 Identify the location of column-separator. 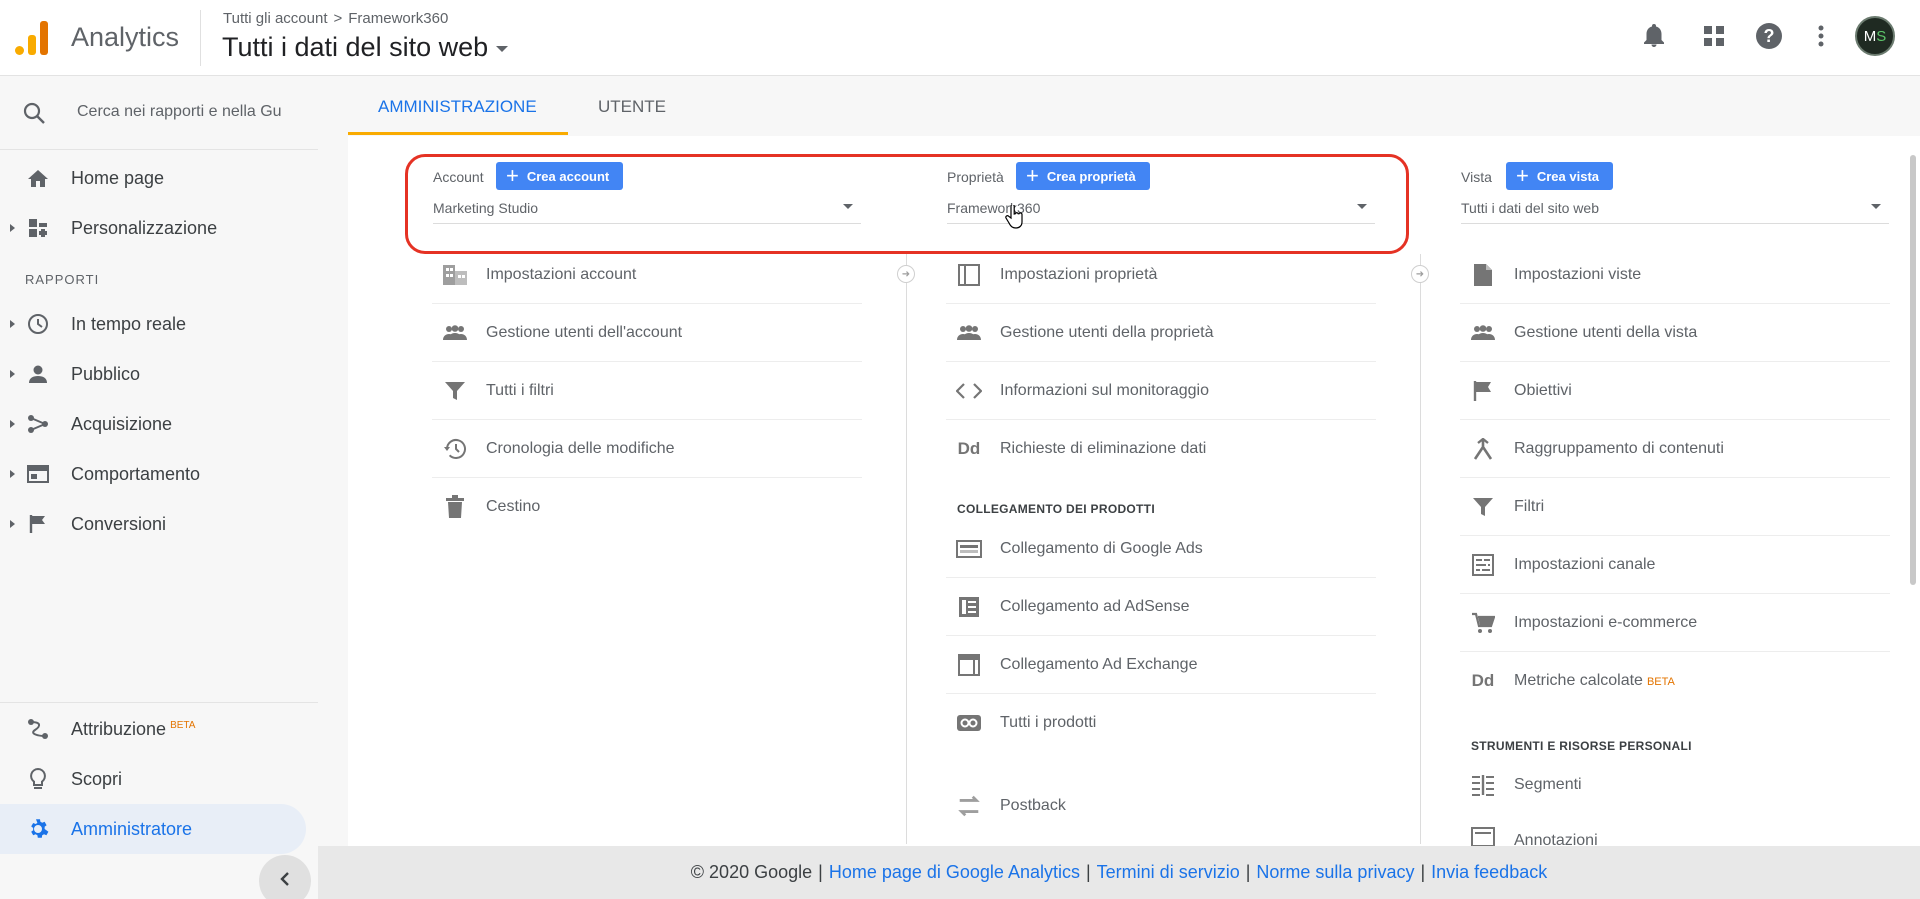
(1420, 549).